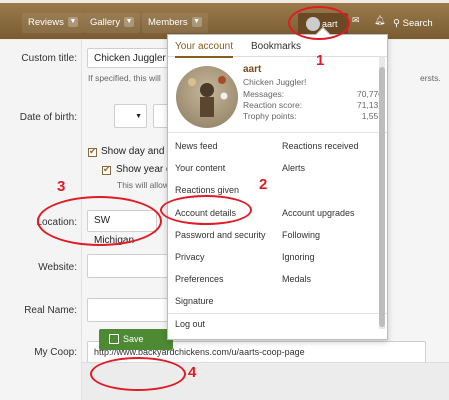  I want to click on save-label: Save, so click(133, 339).